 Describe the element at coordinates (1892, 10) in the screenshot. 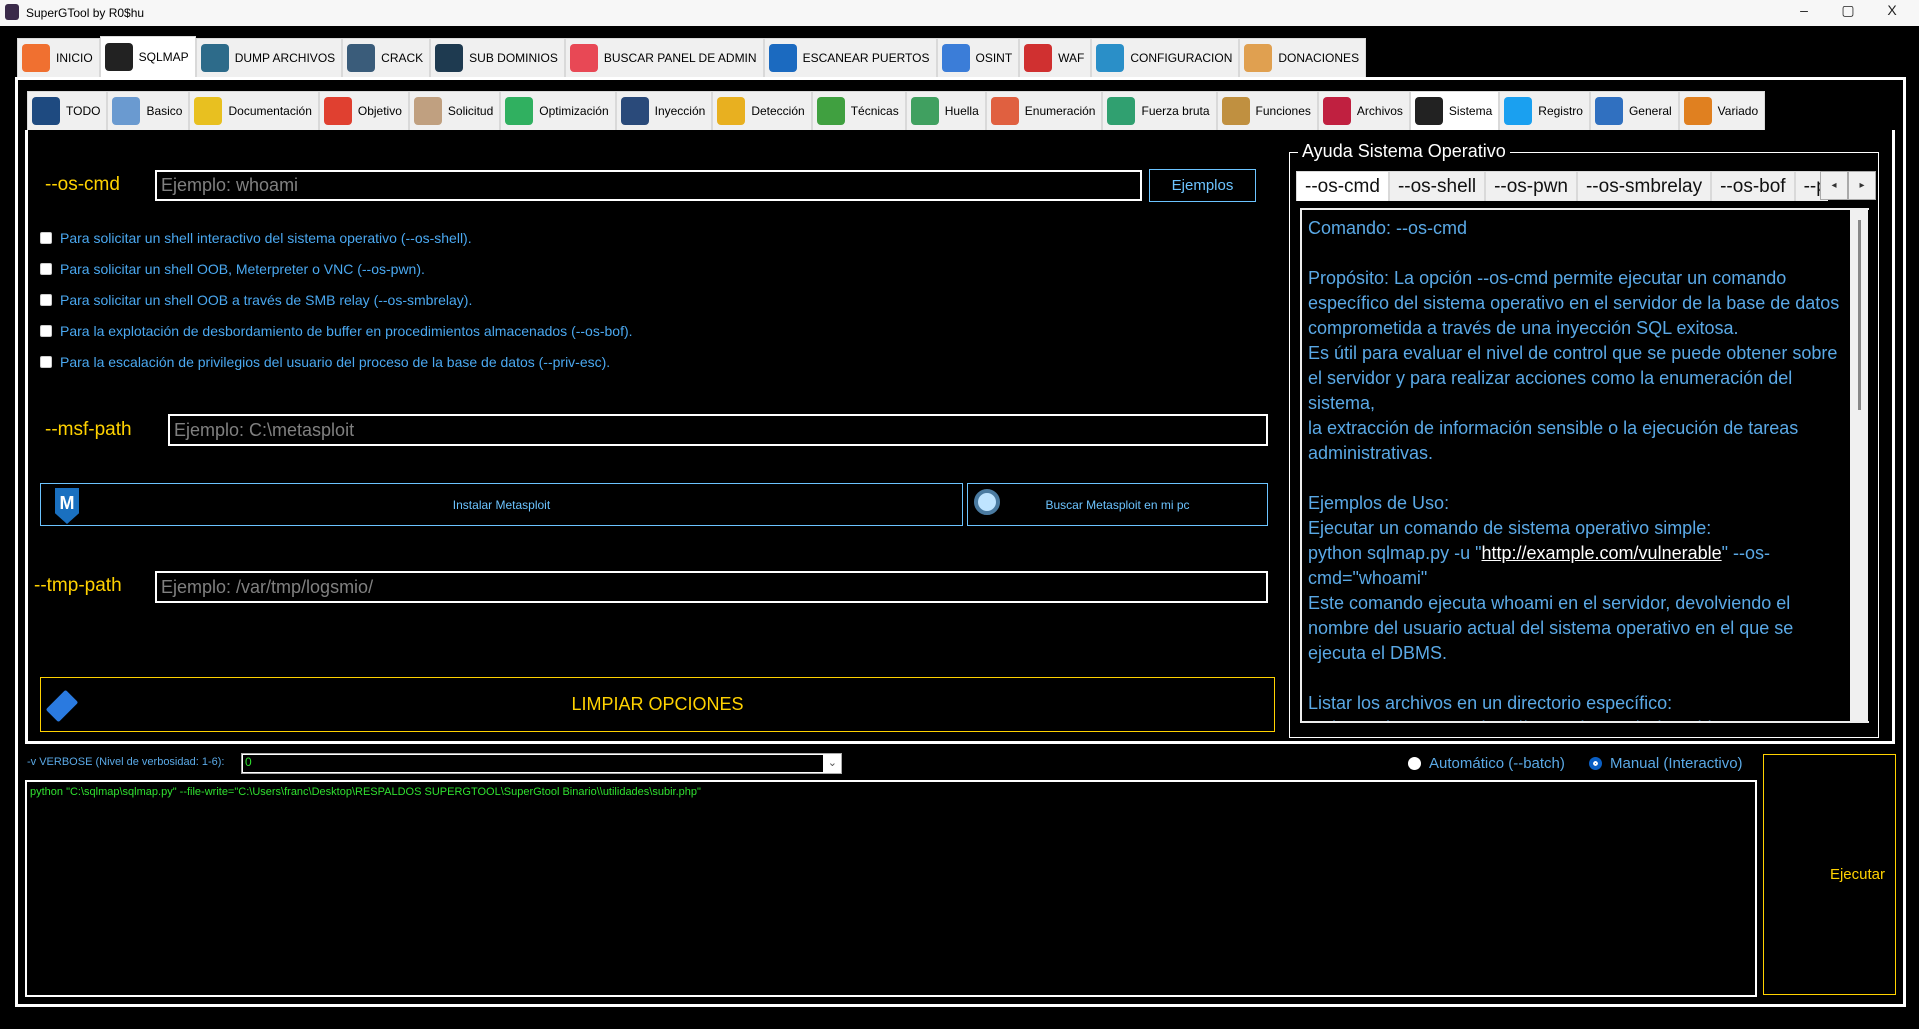

I see `close-button: X` at that location.